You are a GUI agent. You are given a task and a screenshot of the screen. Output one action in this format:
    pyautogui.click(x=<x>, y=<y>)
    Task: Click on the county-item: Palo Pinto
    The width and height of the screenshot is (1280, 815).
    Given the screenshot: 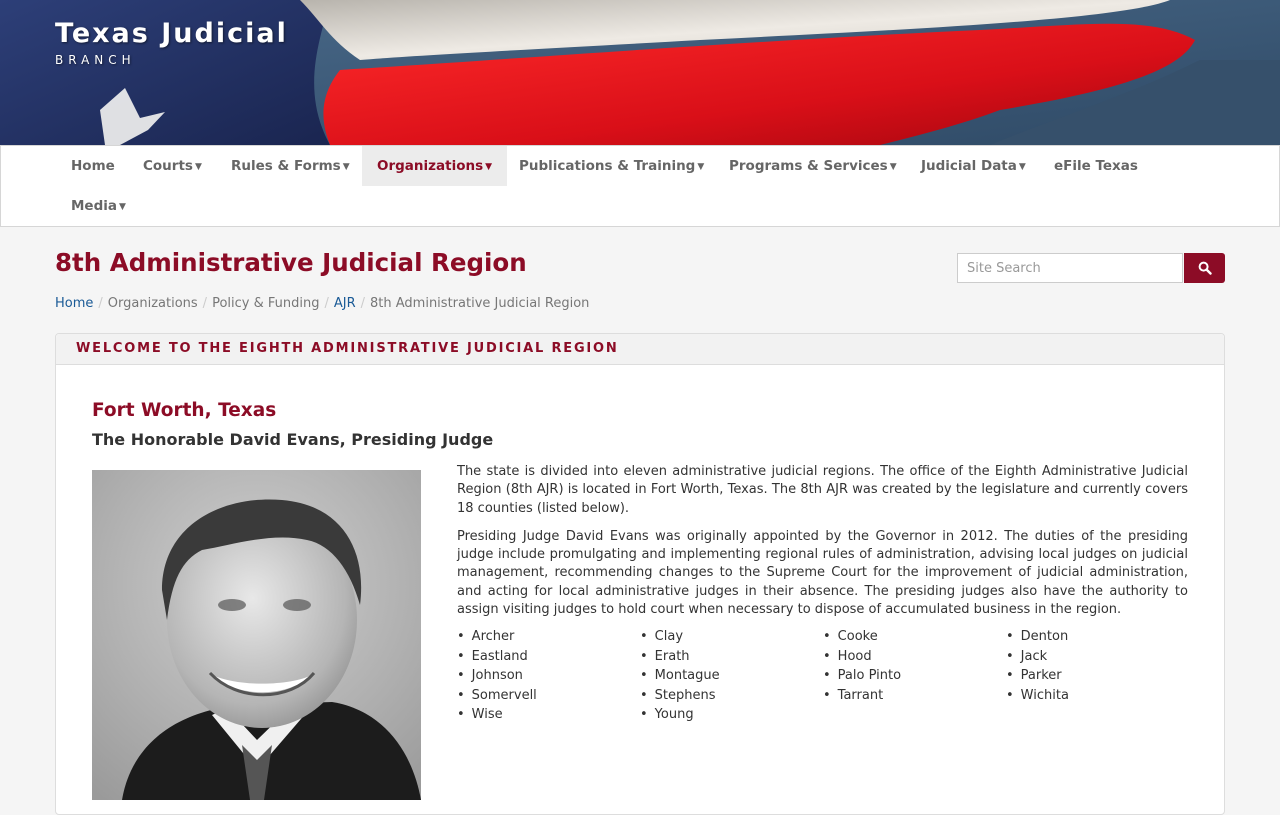 What is the action you would take?
    pyautogui.click(x=862, y=675)
    